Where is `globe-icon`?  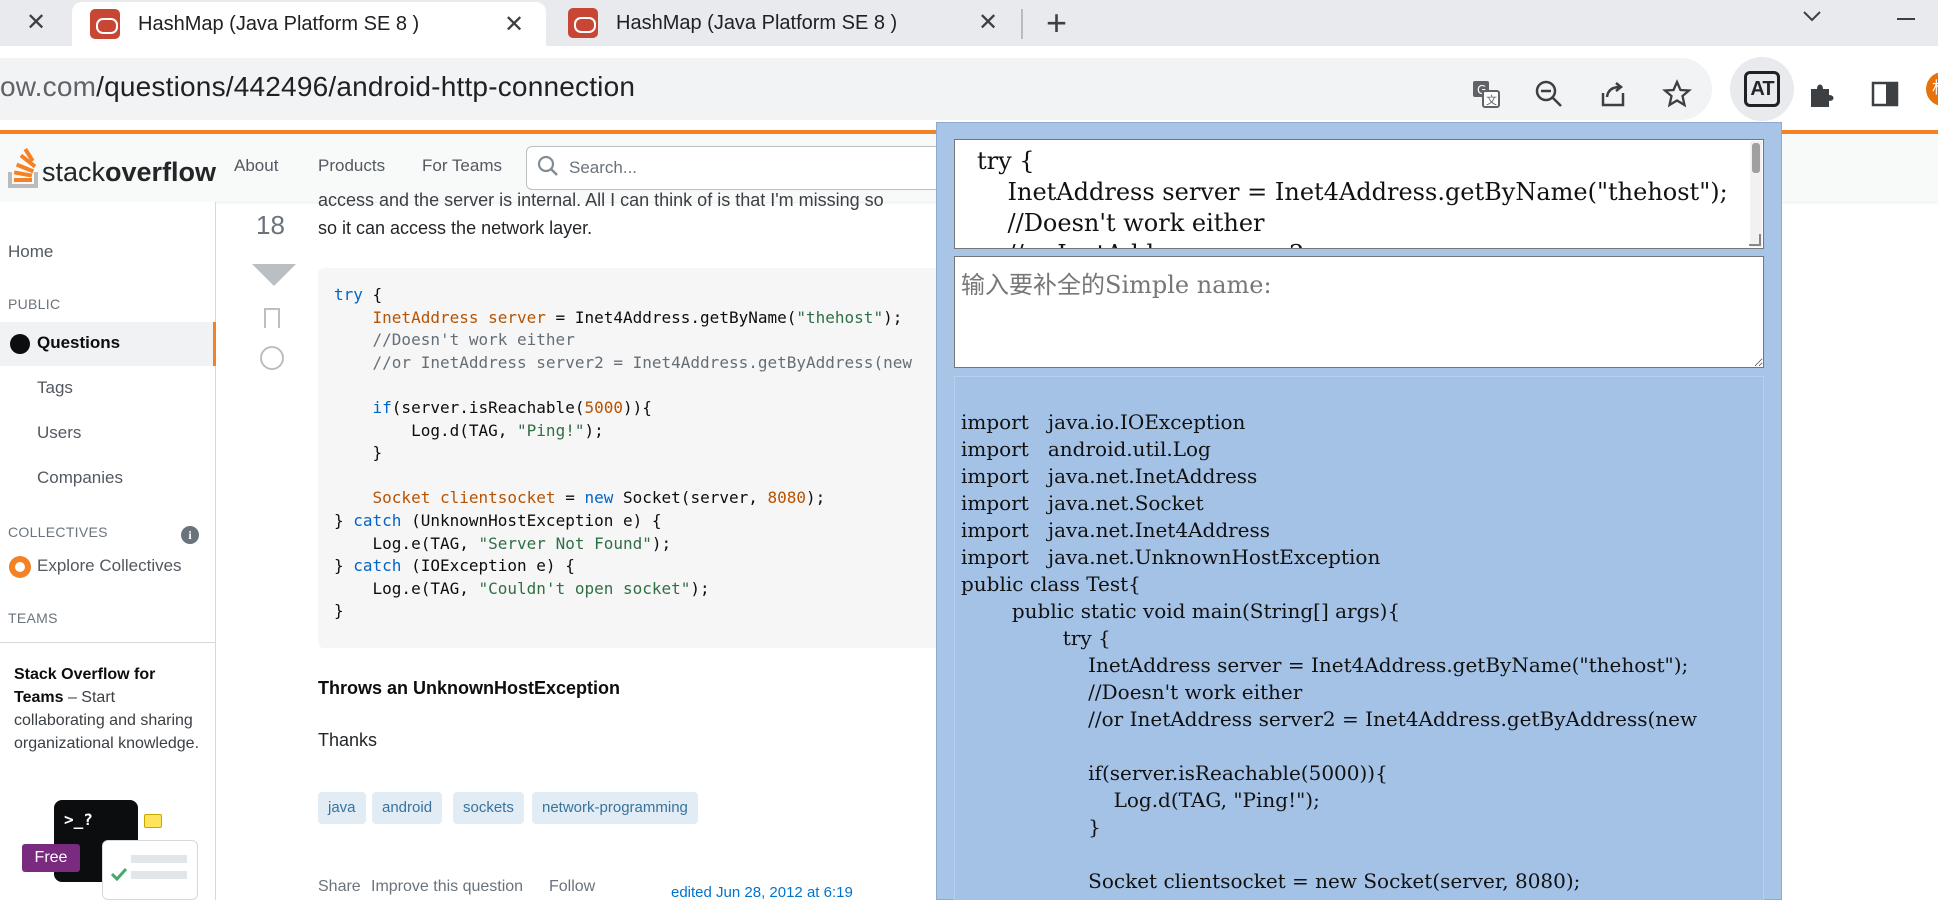 globe-icon is located at coordinates (20, 344).